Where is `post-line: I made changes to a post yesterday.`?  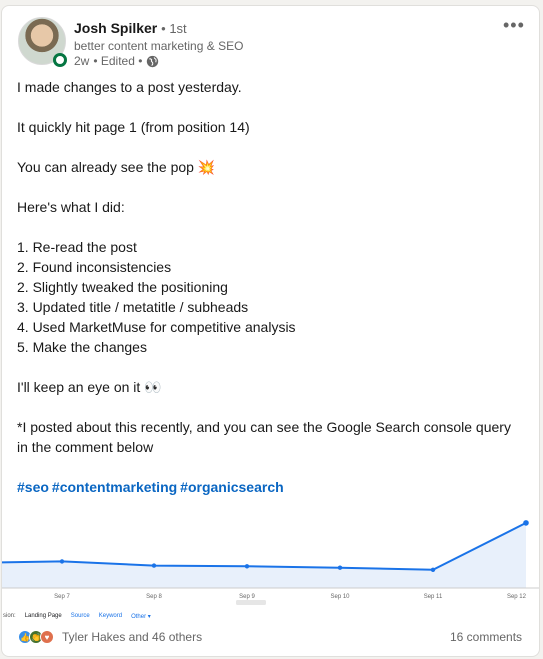
post-line: I made changes to a post yesterday. is located at coordinates (129, 87).